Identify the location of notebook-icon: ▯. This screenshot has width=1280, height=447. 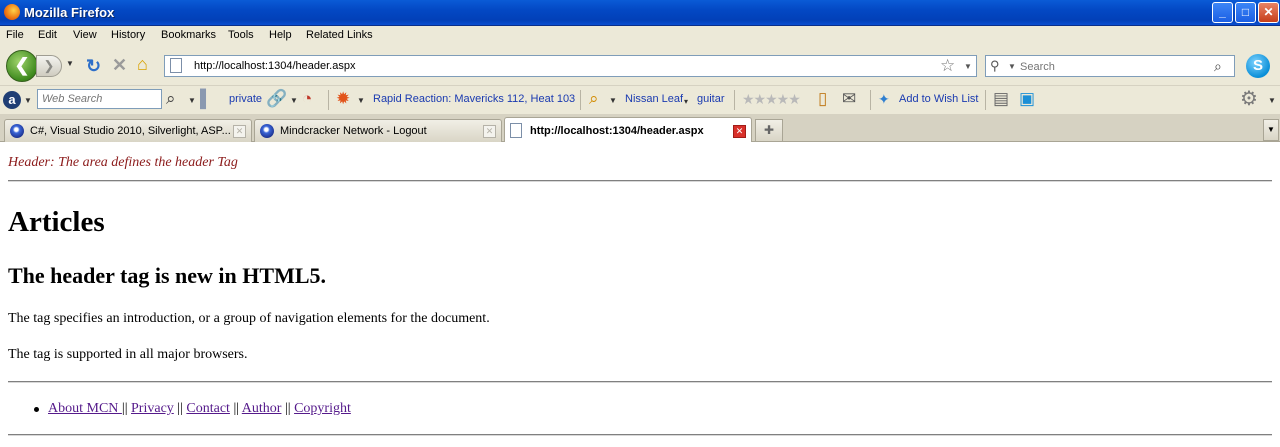
(822, 99).